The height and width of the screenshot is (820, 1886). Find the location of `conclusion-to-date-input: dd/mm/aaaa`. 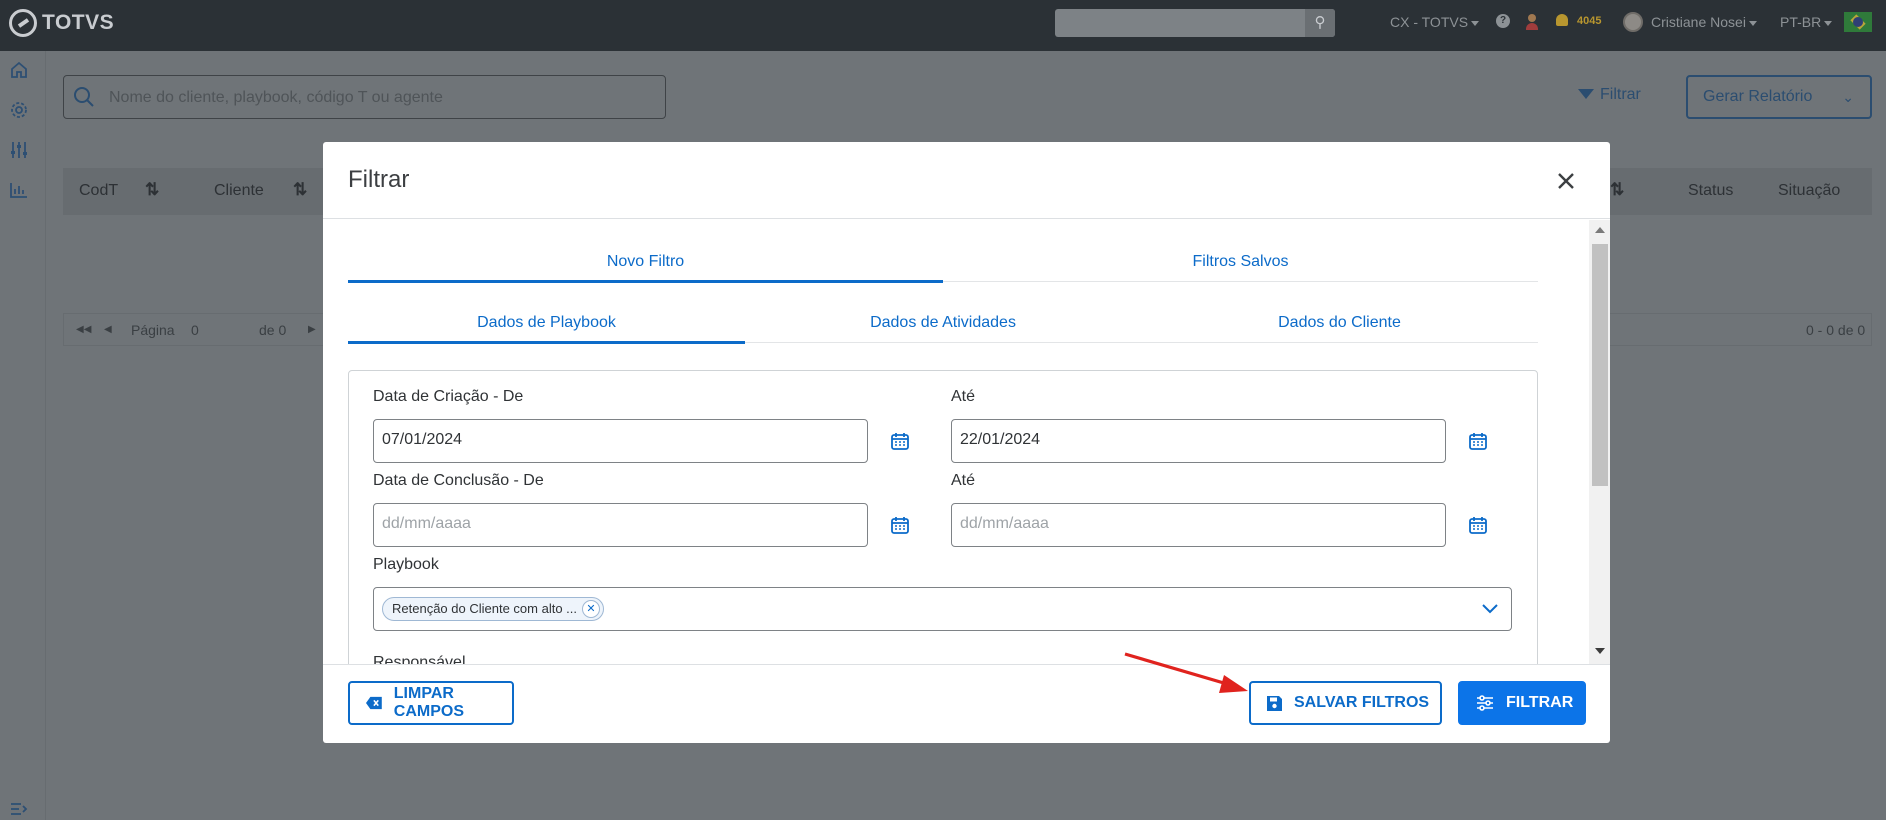

conclusion-to-date-input: dd/mm/aaaa is located at coordinates (1198, 525).